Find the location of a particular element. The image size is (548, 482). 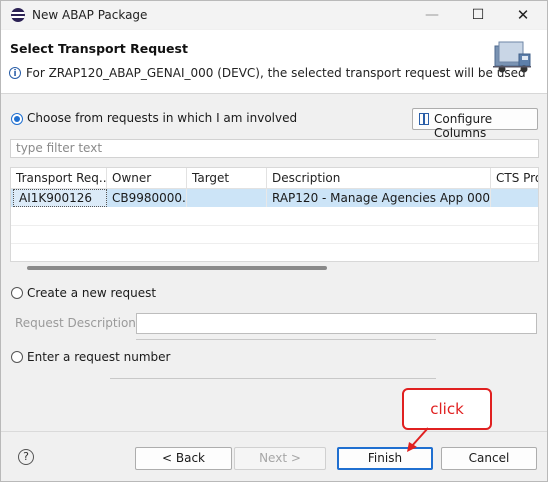

maximize-button: ☐ is located at coordinates (478, 15).